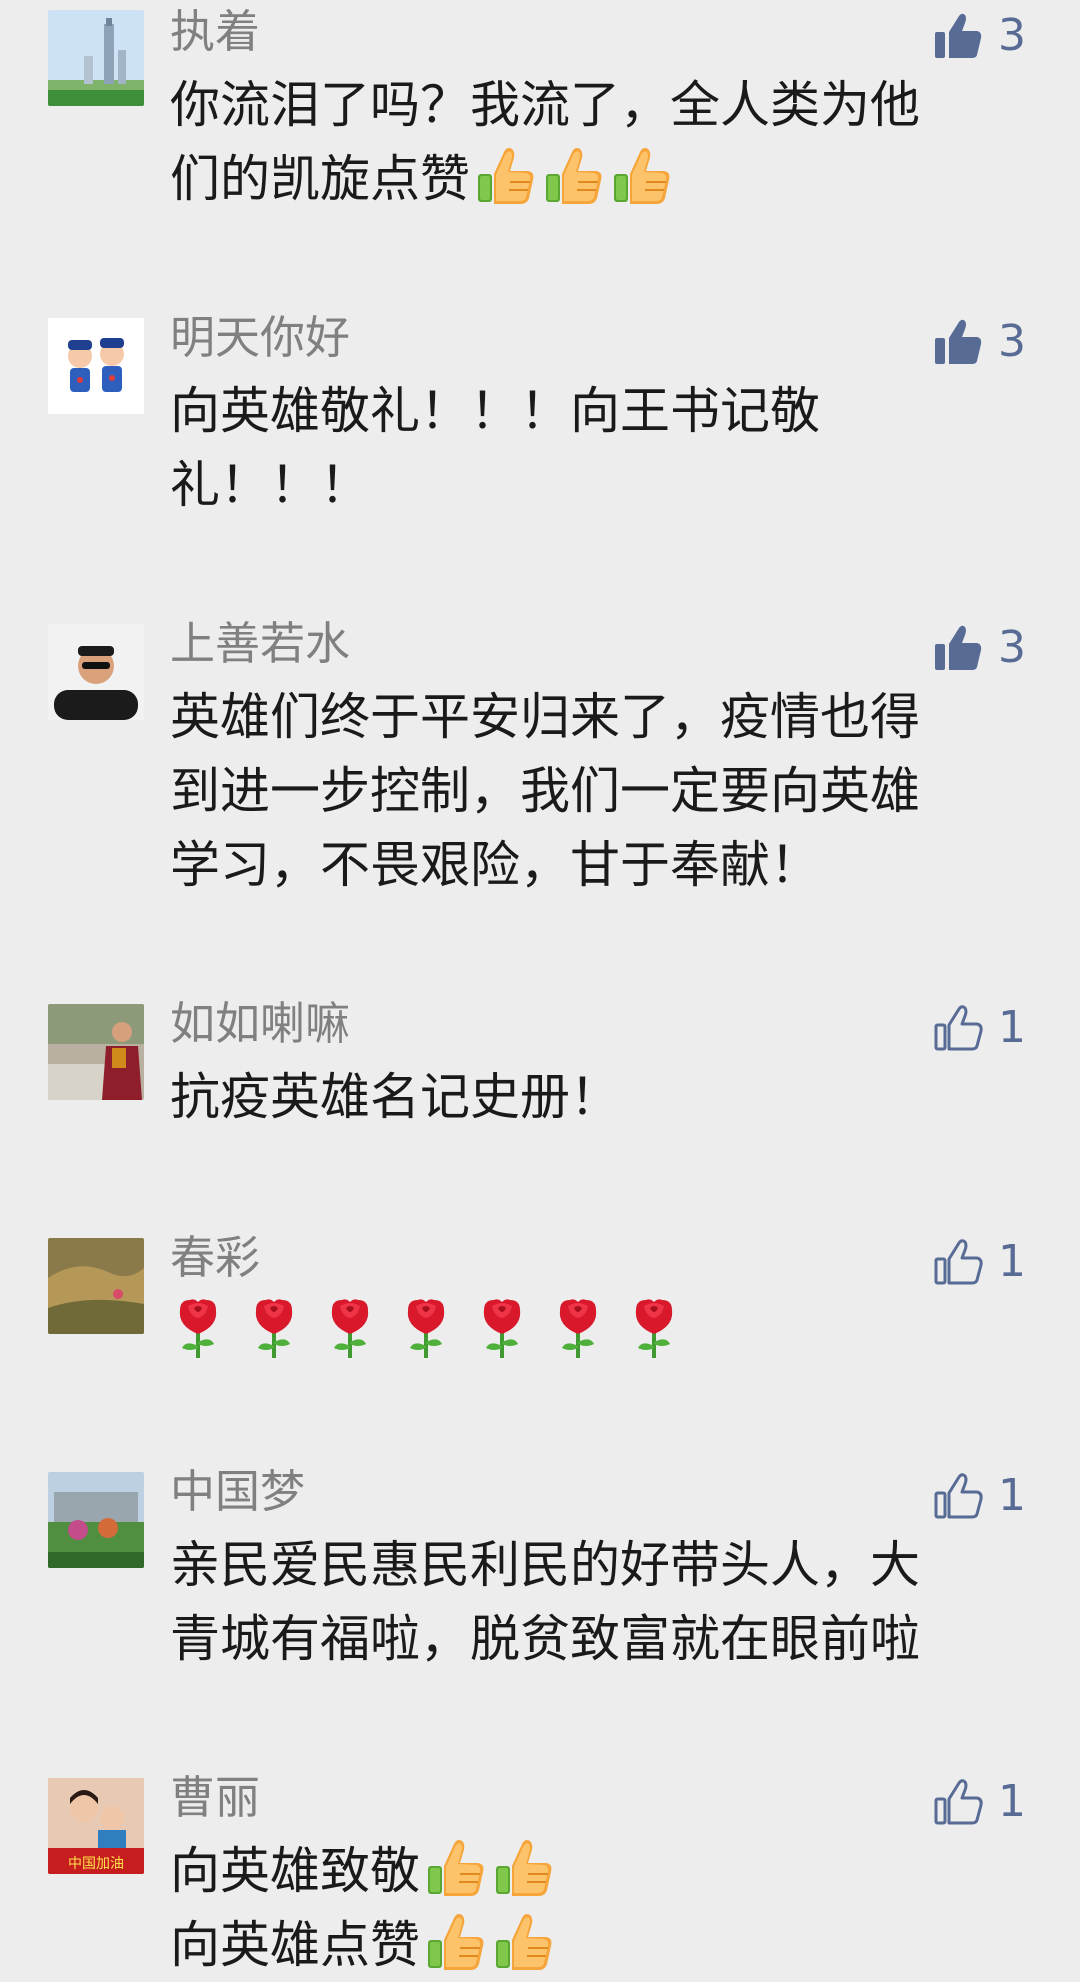 The image size is (1080, 1982). I want to click on avatar: 中国加油, so click(96, 1826).